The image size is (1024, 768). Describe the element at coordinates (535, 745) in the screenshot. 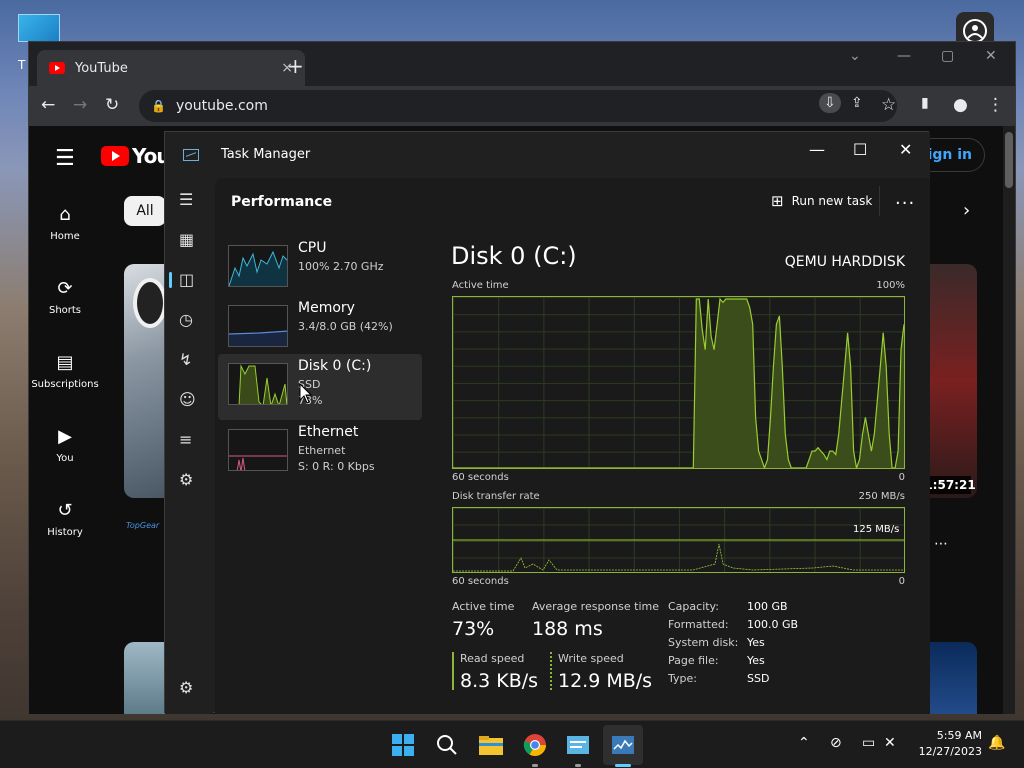

I see `chrome-icon` at that location.